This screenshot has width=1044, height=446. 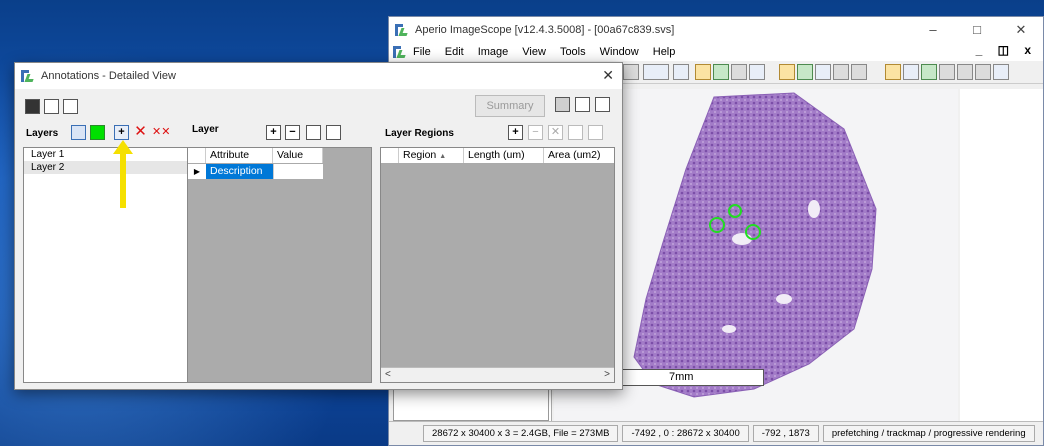 What do you see at coordinates (97, 132) in the screenshot?
I see `layer-color-swatch` at bounding box center [97, 132].